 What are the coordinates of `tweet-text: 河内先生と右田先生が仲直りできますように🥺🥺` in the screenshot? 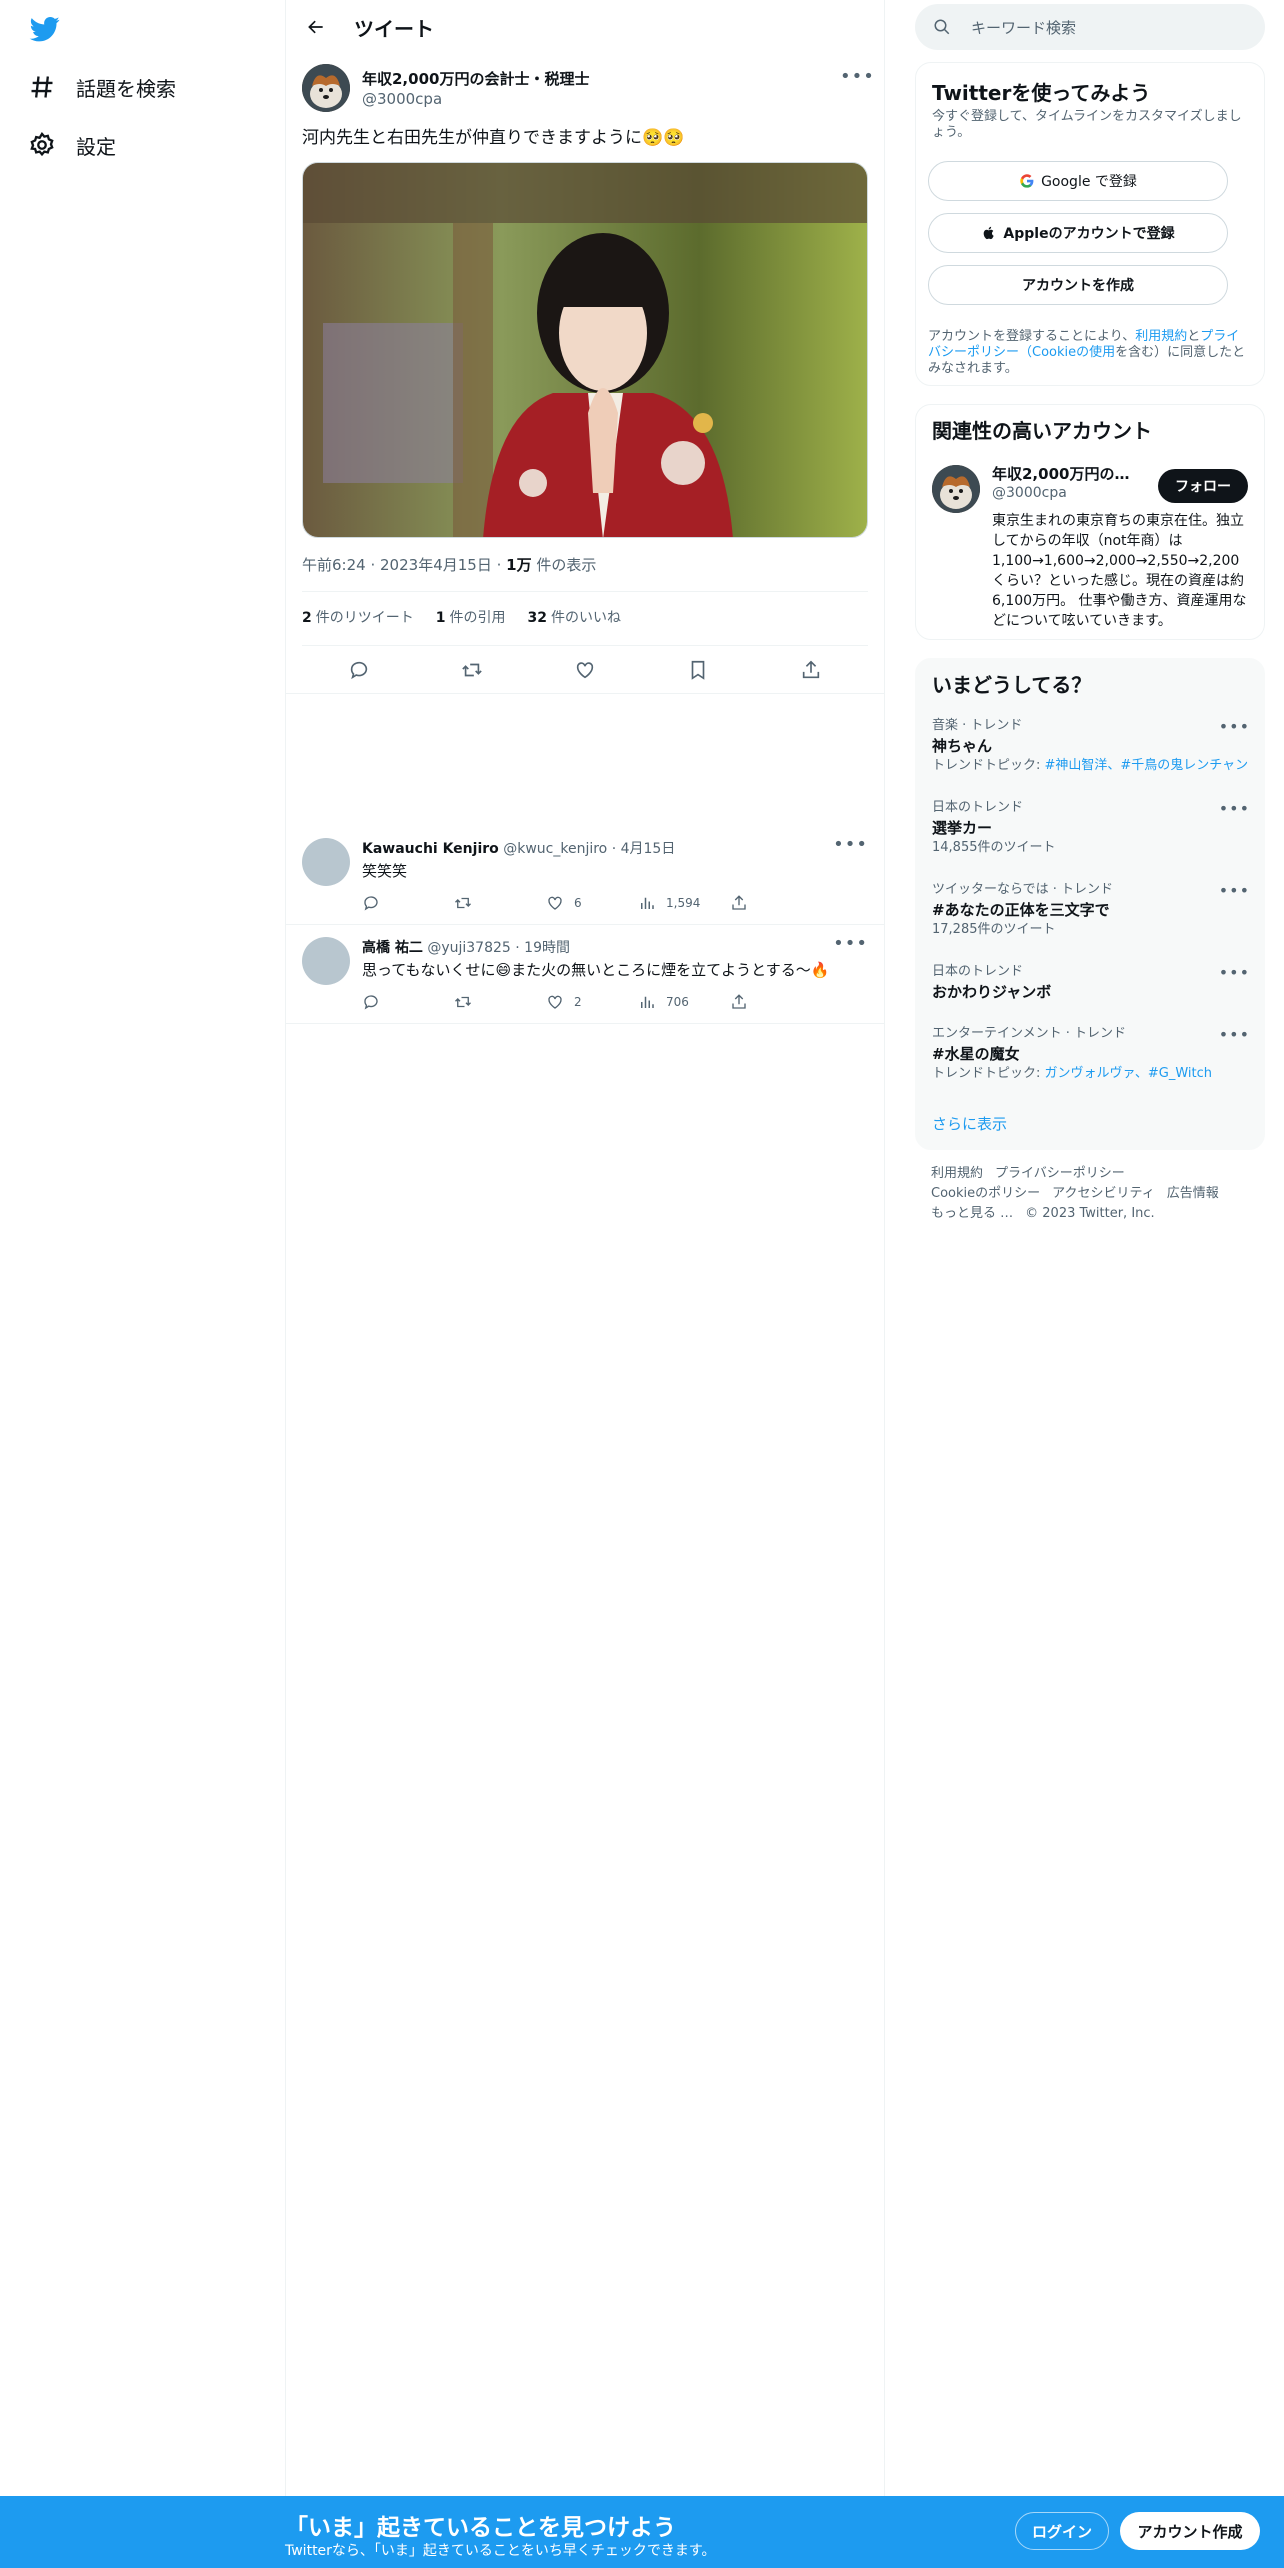 It's located at (493, 138).